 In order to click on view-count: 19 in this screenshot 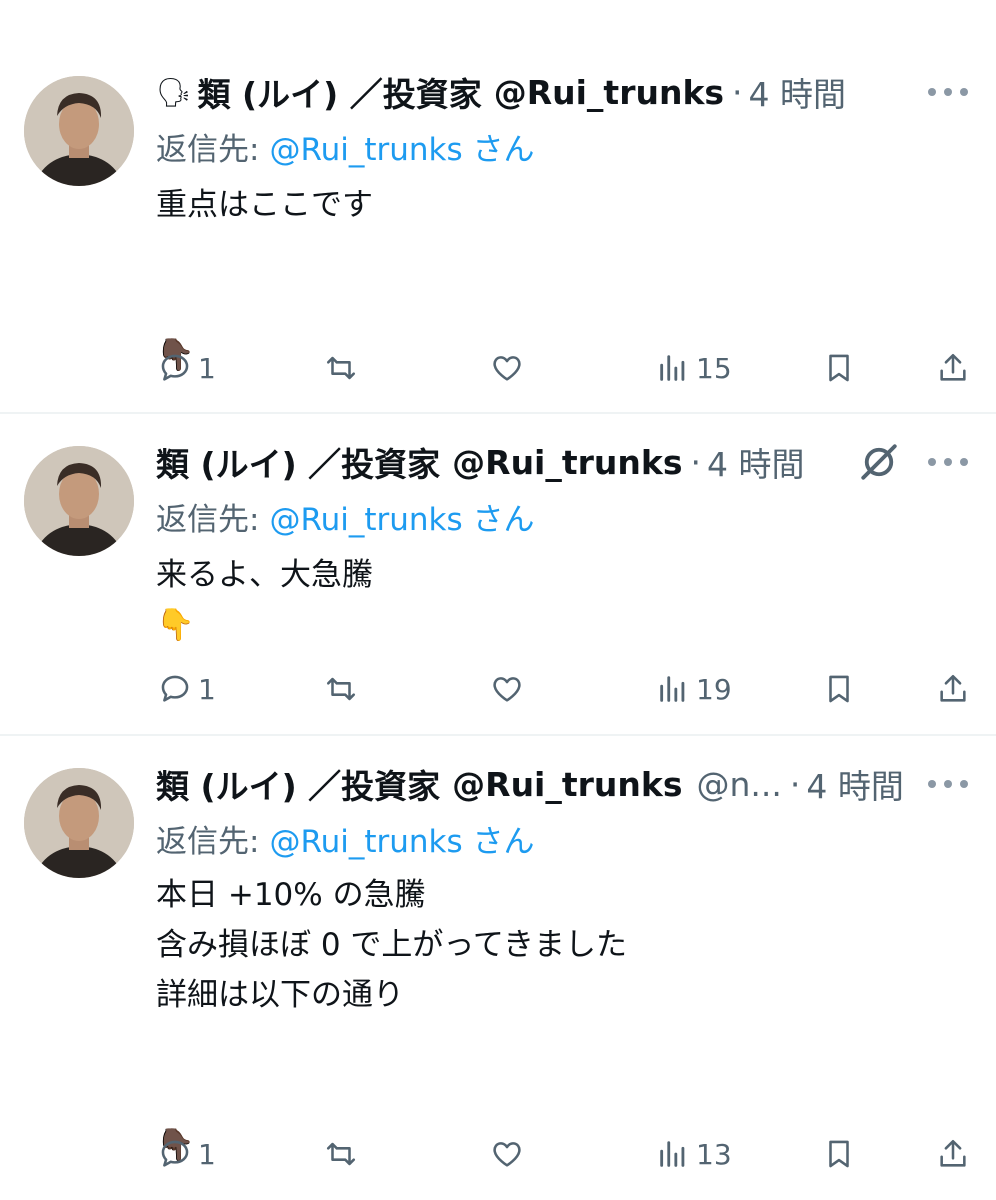, I will do `click(714, 689)`.